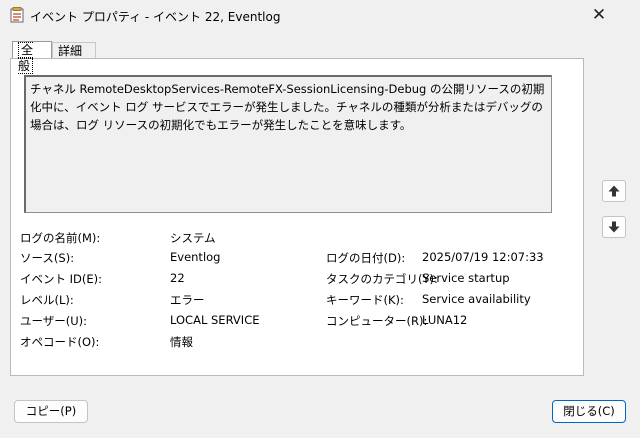 The width and height of the screenshot is (640, 438). Describe the element at coordinates (320, 15) in the screenshot. I see `title-bar: イベント プロパティ - イベント 22, Eventlog ✕` at that location.